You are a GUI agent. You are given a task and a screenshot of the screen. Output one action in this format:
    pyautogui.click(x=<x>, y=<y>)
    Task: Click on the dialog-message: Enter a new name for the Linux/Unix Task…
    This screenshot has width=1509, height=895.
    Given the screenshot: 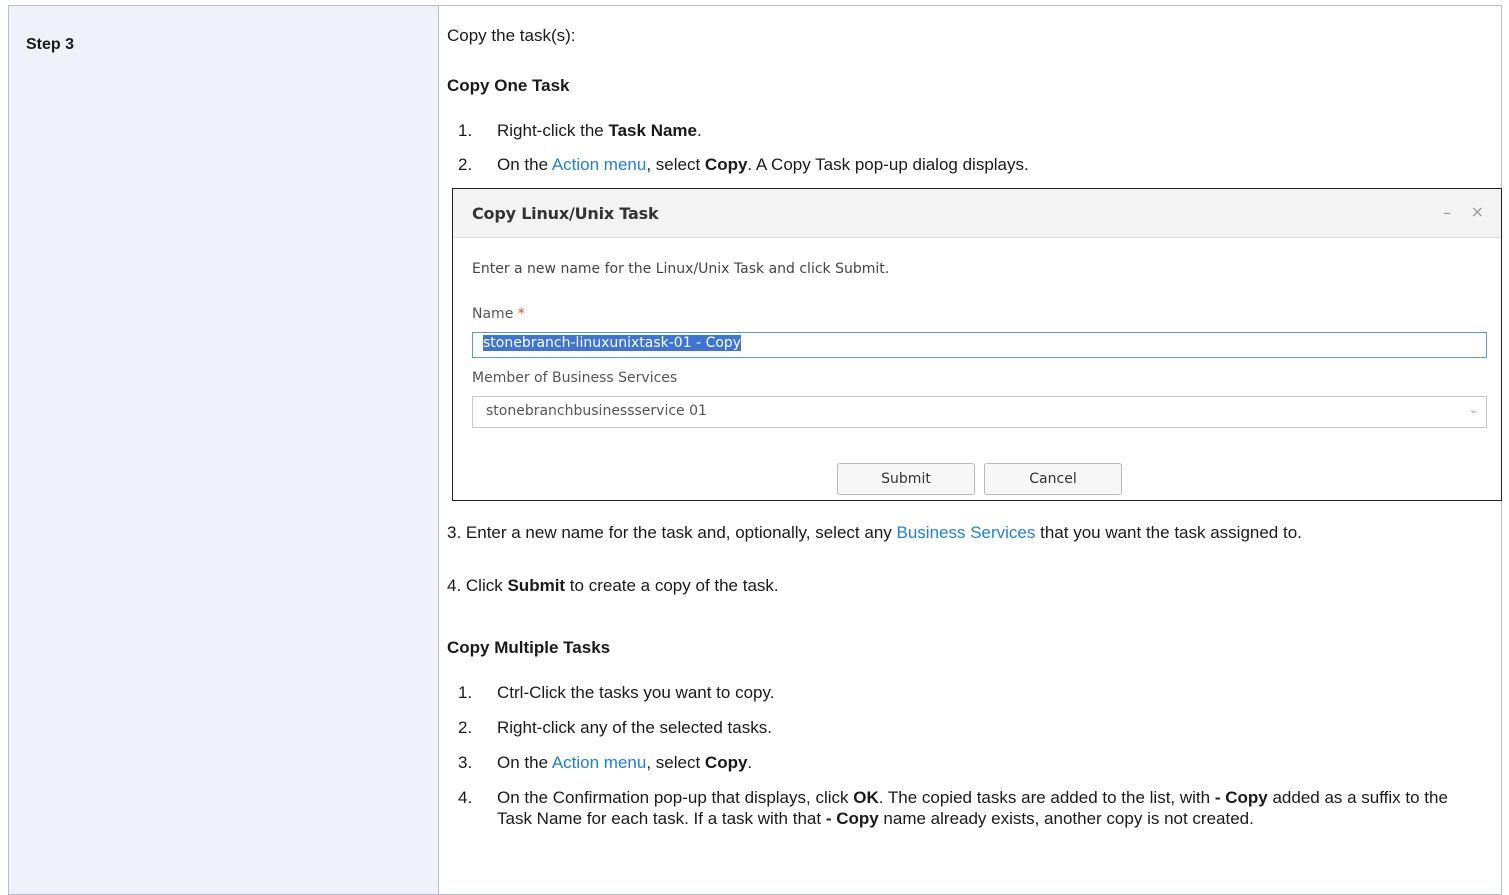 What is the action you would take?
    pyautogui.click(x=681, y=269)
    